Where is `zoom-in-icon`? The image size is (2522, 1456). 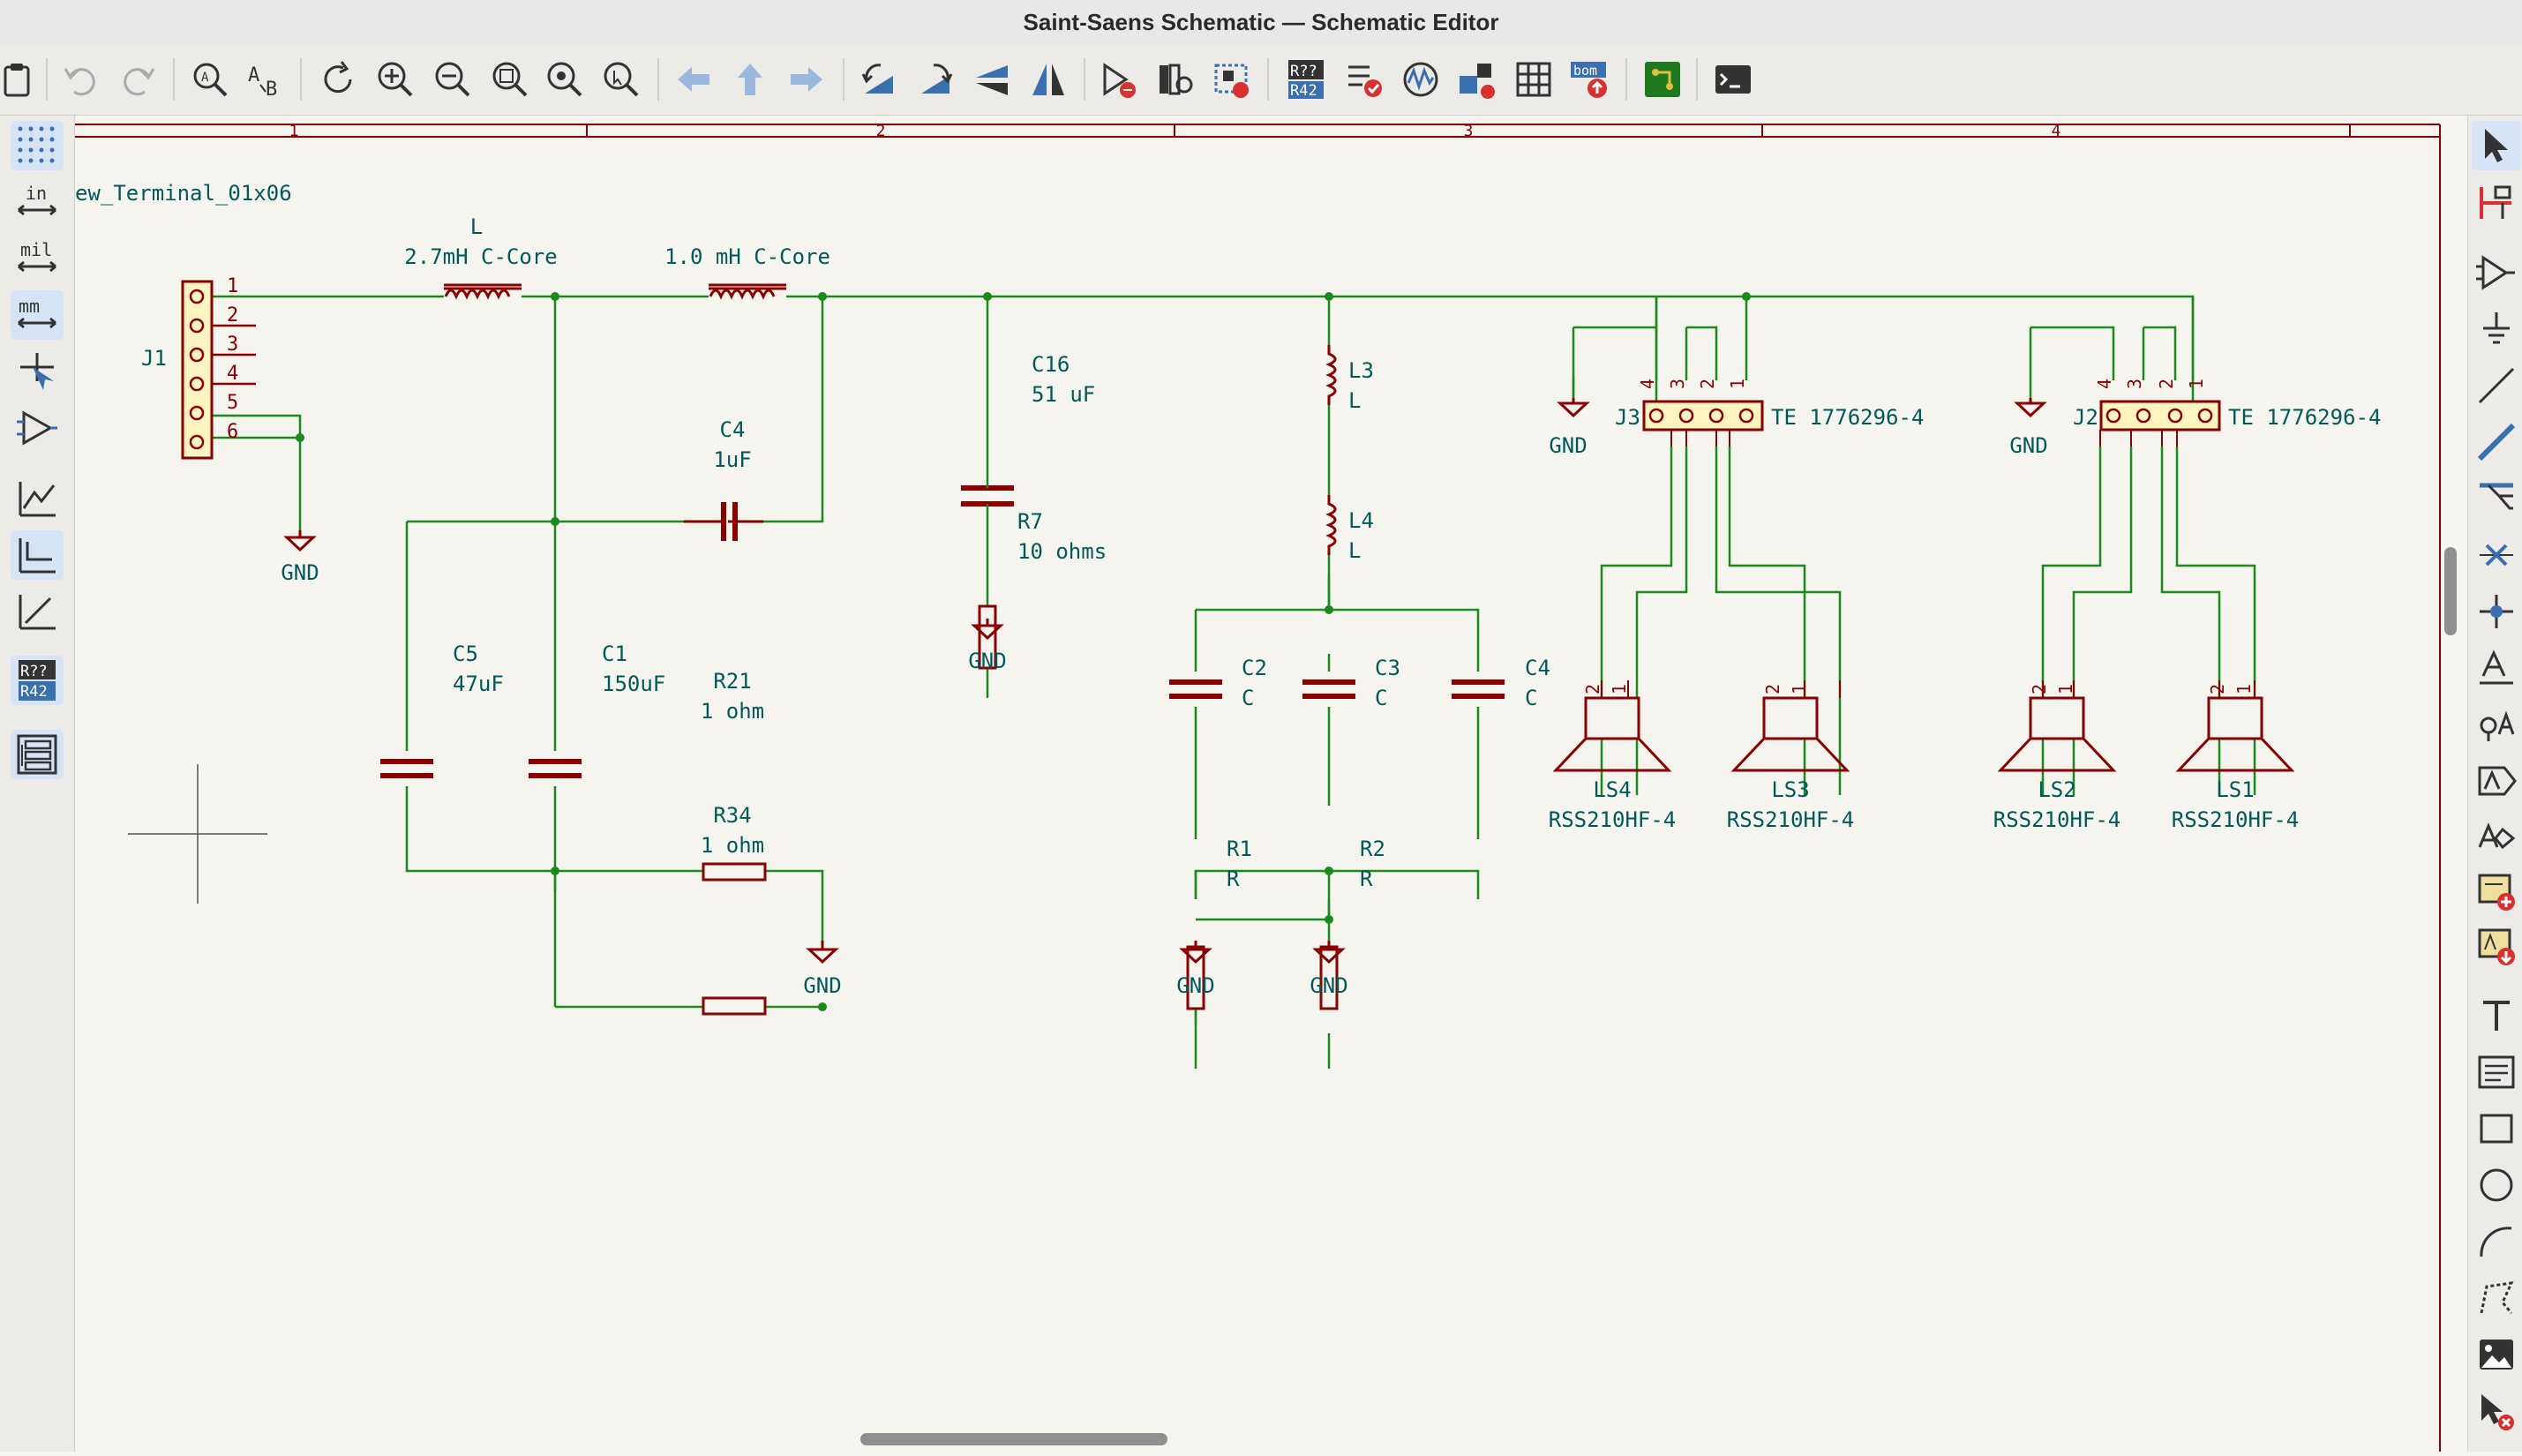
zoom-in-icon is located at coordinates (395, 79).